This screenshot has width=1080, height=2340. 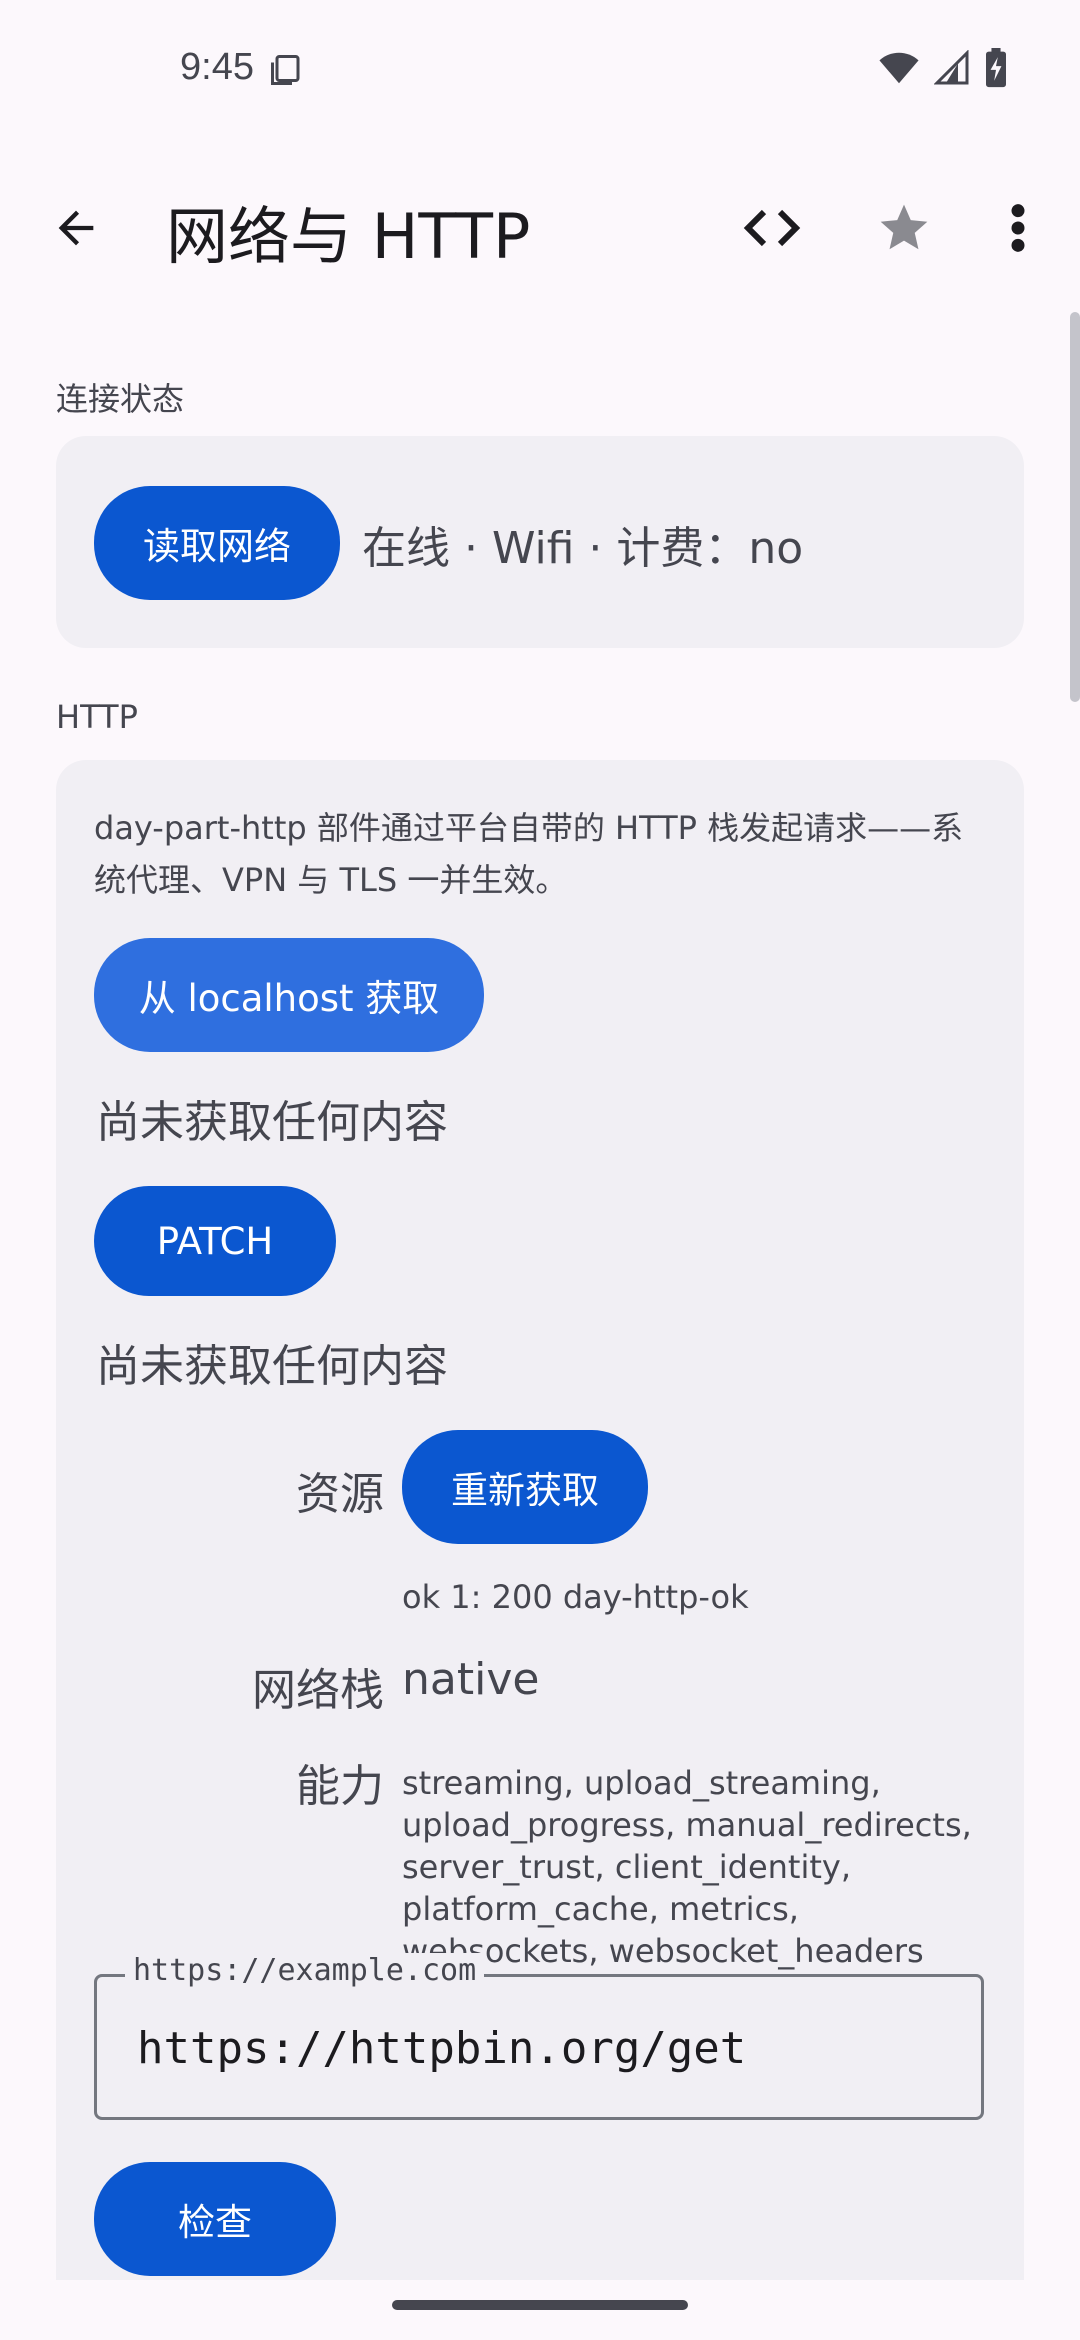 What do you see at coordinates (575, 1597) in the screenshot?
I see `resource-result: ok 1: 200 day-http-ok` at bounding box center [575, 1597].